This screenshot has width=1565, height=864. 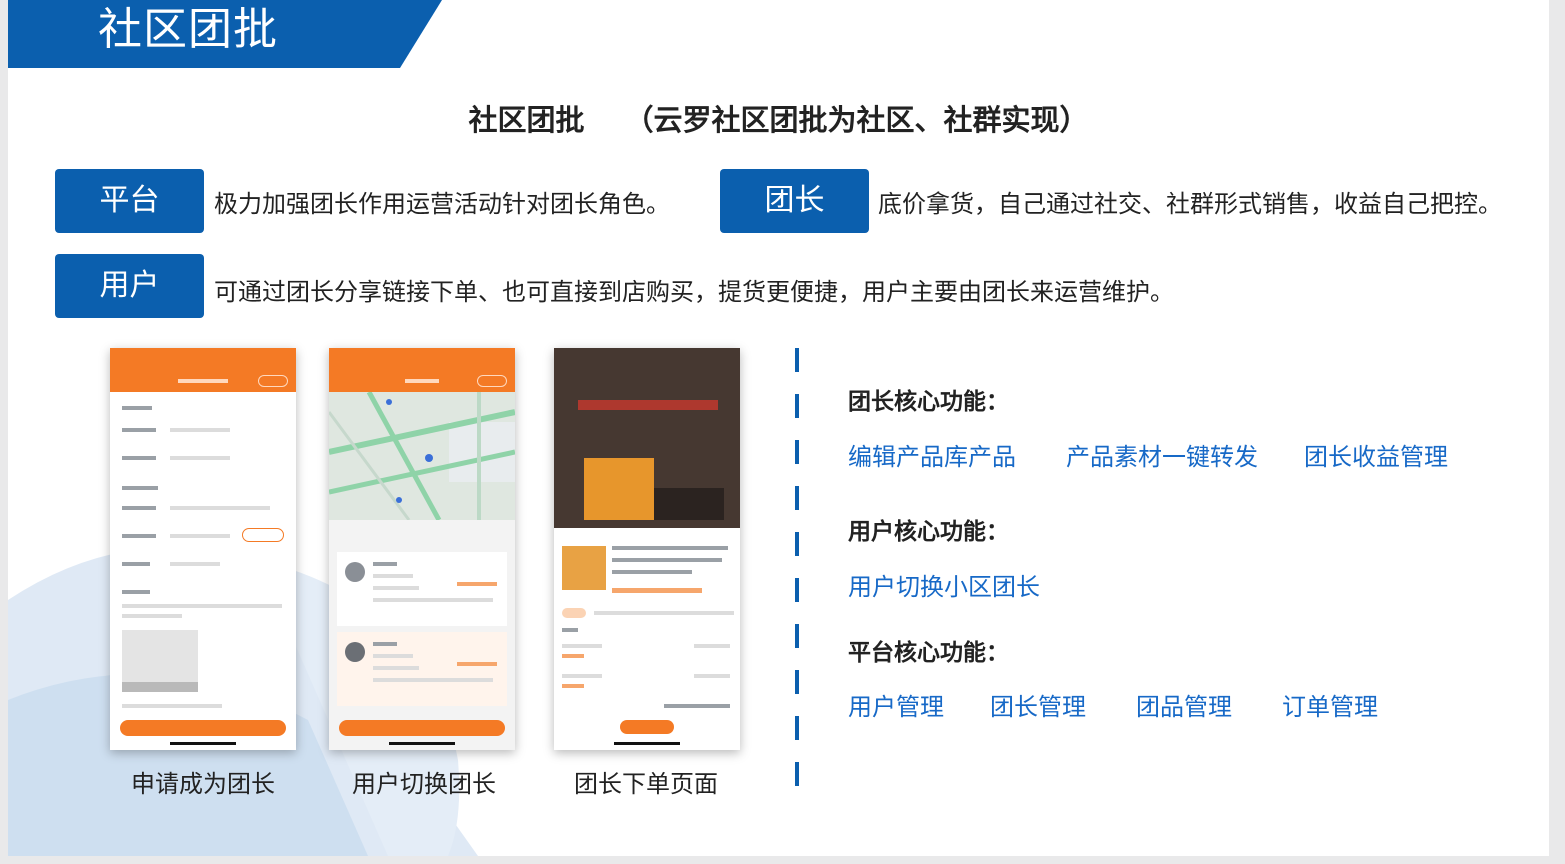 I want to click on role-desc-platform: 极力加强团长作用运营活动针对团长角色。, so click(x=442, y=204).